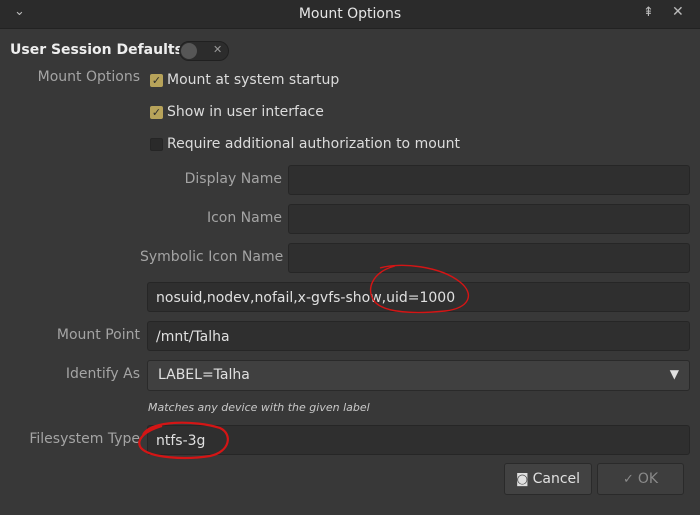 This screenshot has width=700, height=515. Describe the element at coordinates (245, 112) in the screenshot. I see `checkbox-label: Show in user interface` at that location.